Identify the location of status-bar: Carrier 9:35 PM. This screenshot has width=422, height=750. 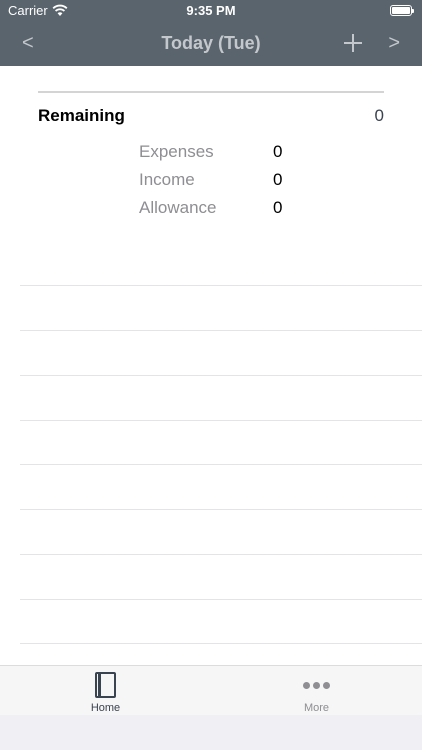
(211, 11).